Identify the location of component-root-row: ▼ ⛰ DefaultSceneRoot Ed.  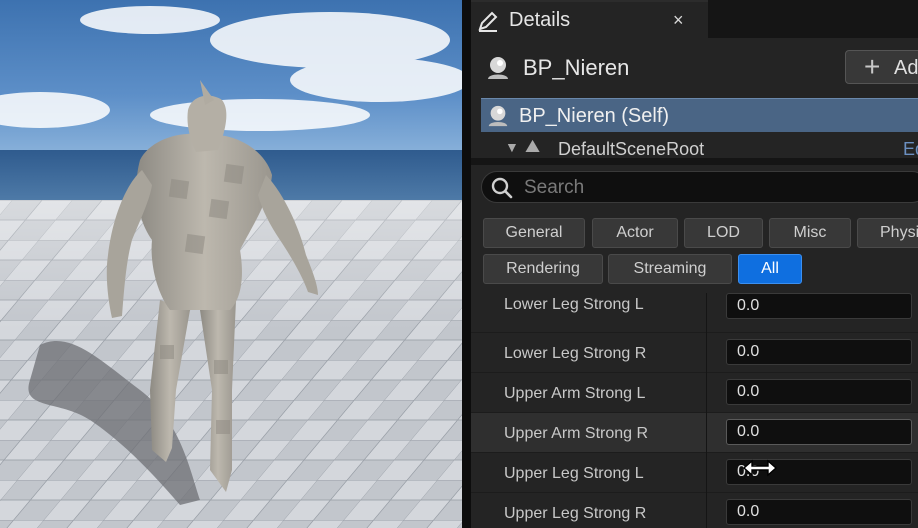
(709, 147).